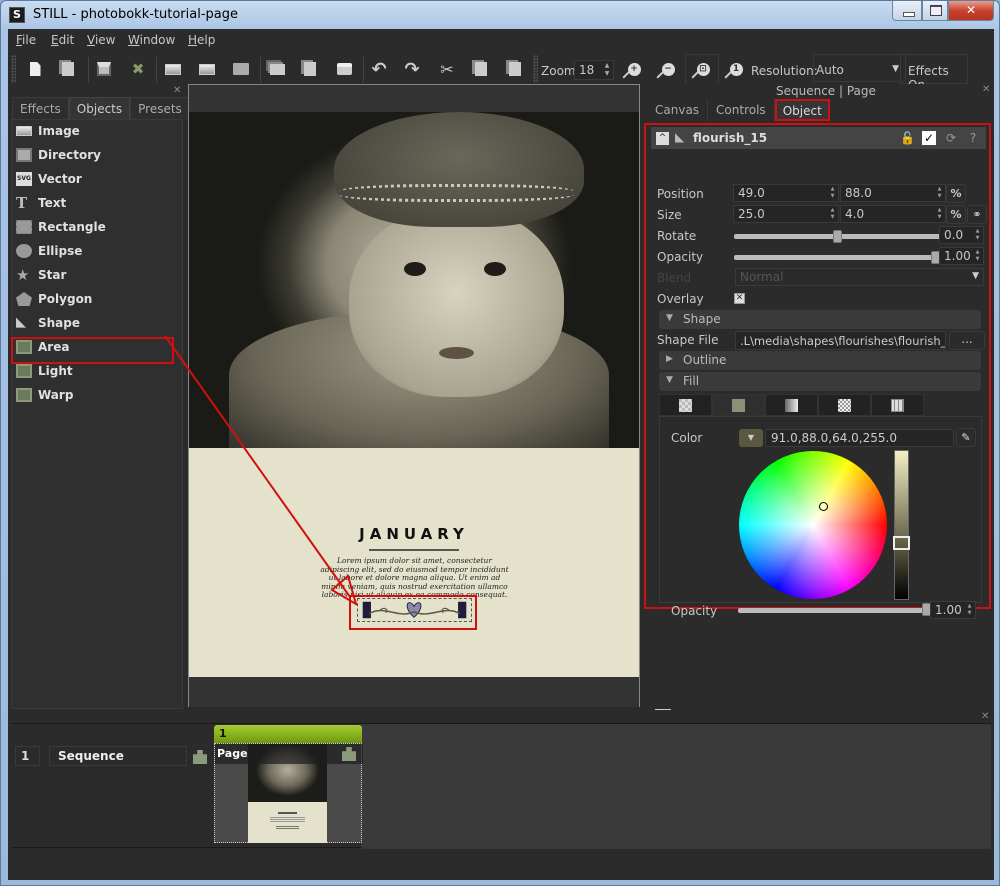 Image resolution: width=1000 pixels, height=886 pixels. Describe the element at coordinates (201, 40) in the screenshot. I see `menu-help: Help` at that location.